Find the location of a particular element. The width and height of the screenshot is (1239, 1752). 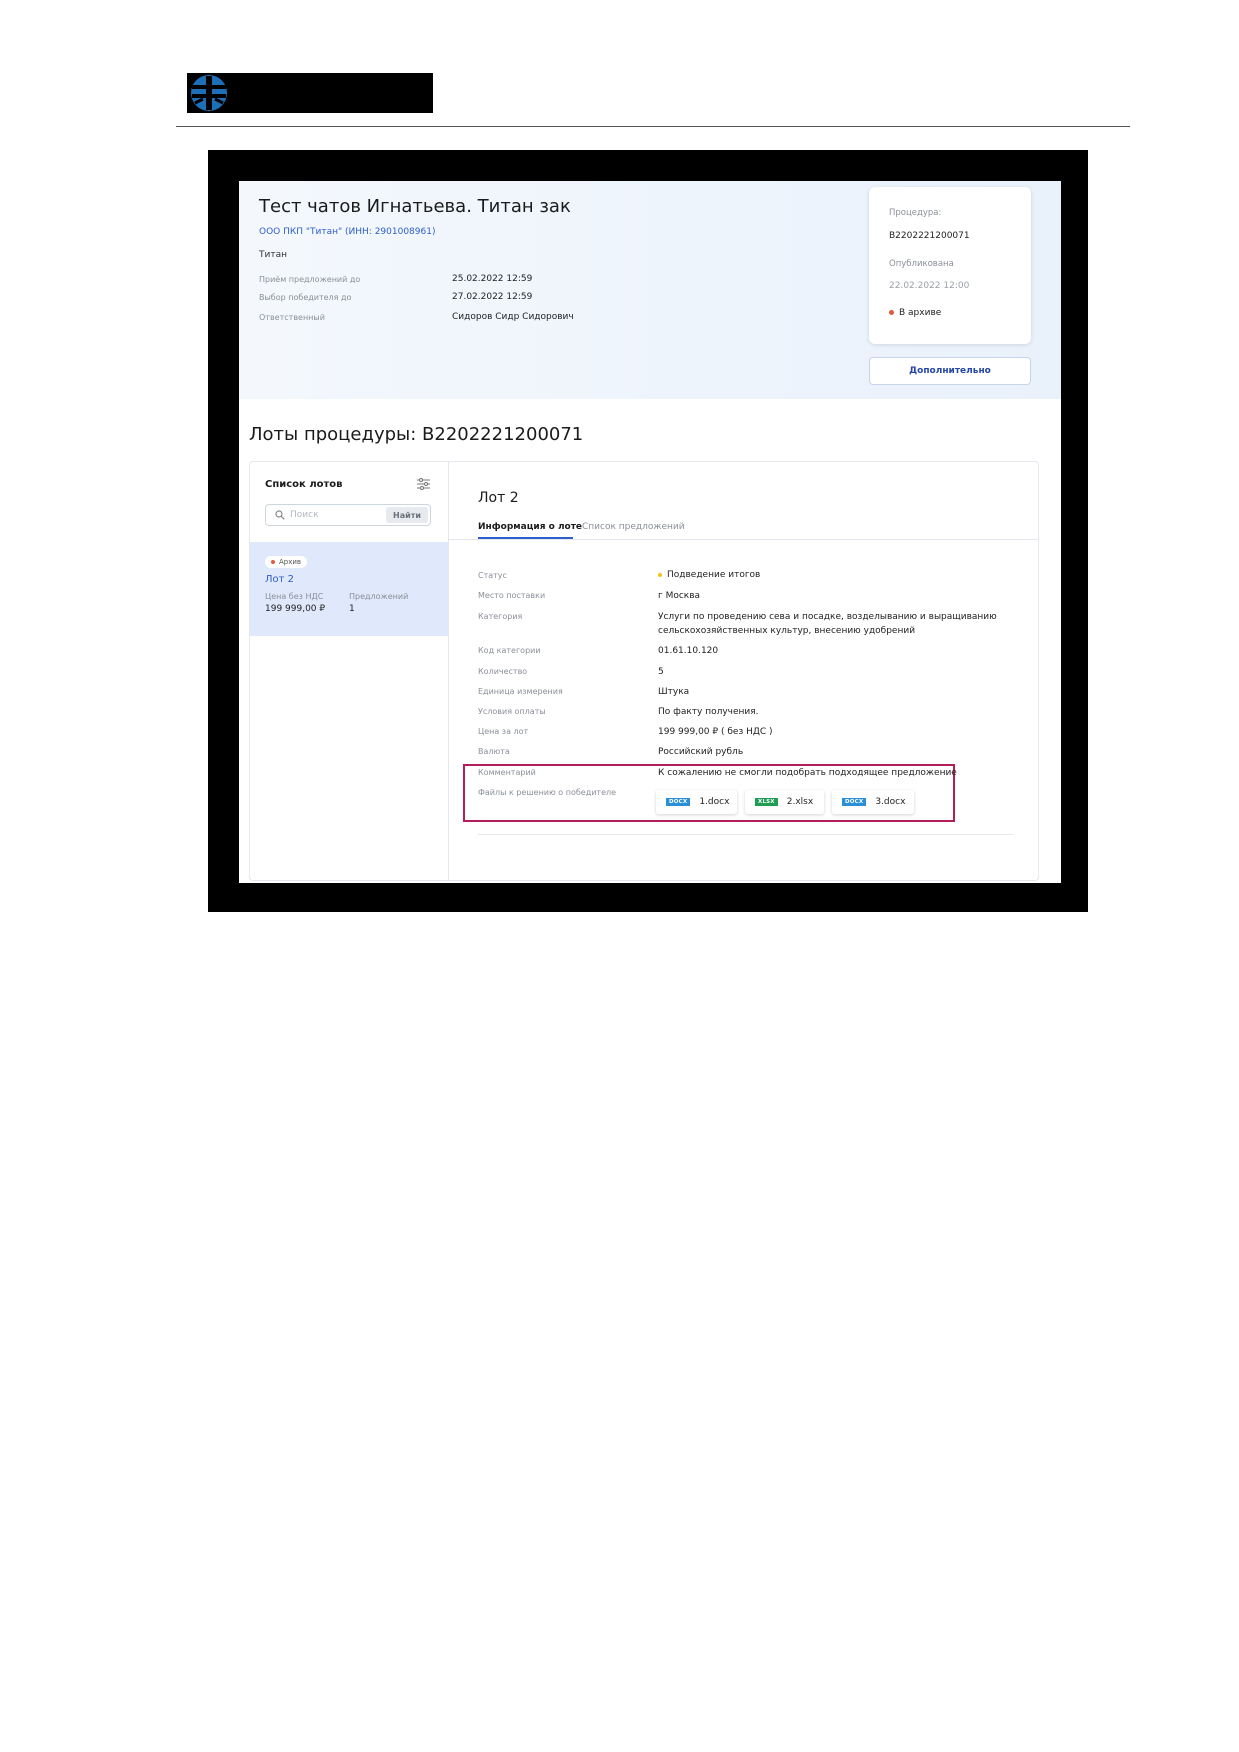

status-badge: В архиве is located at coordinates (915, 313).